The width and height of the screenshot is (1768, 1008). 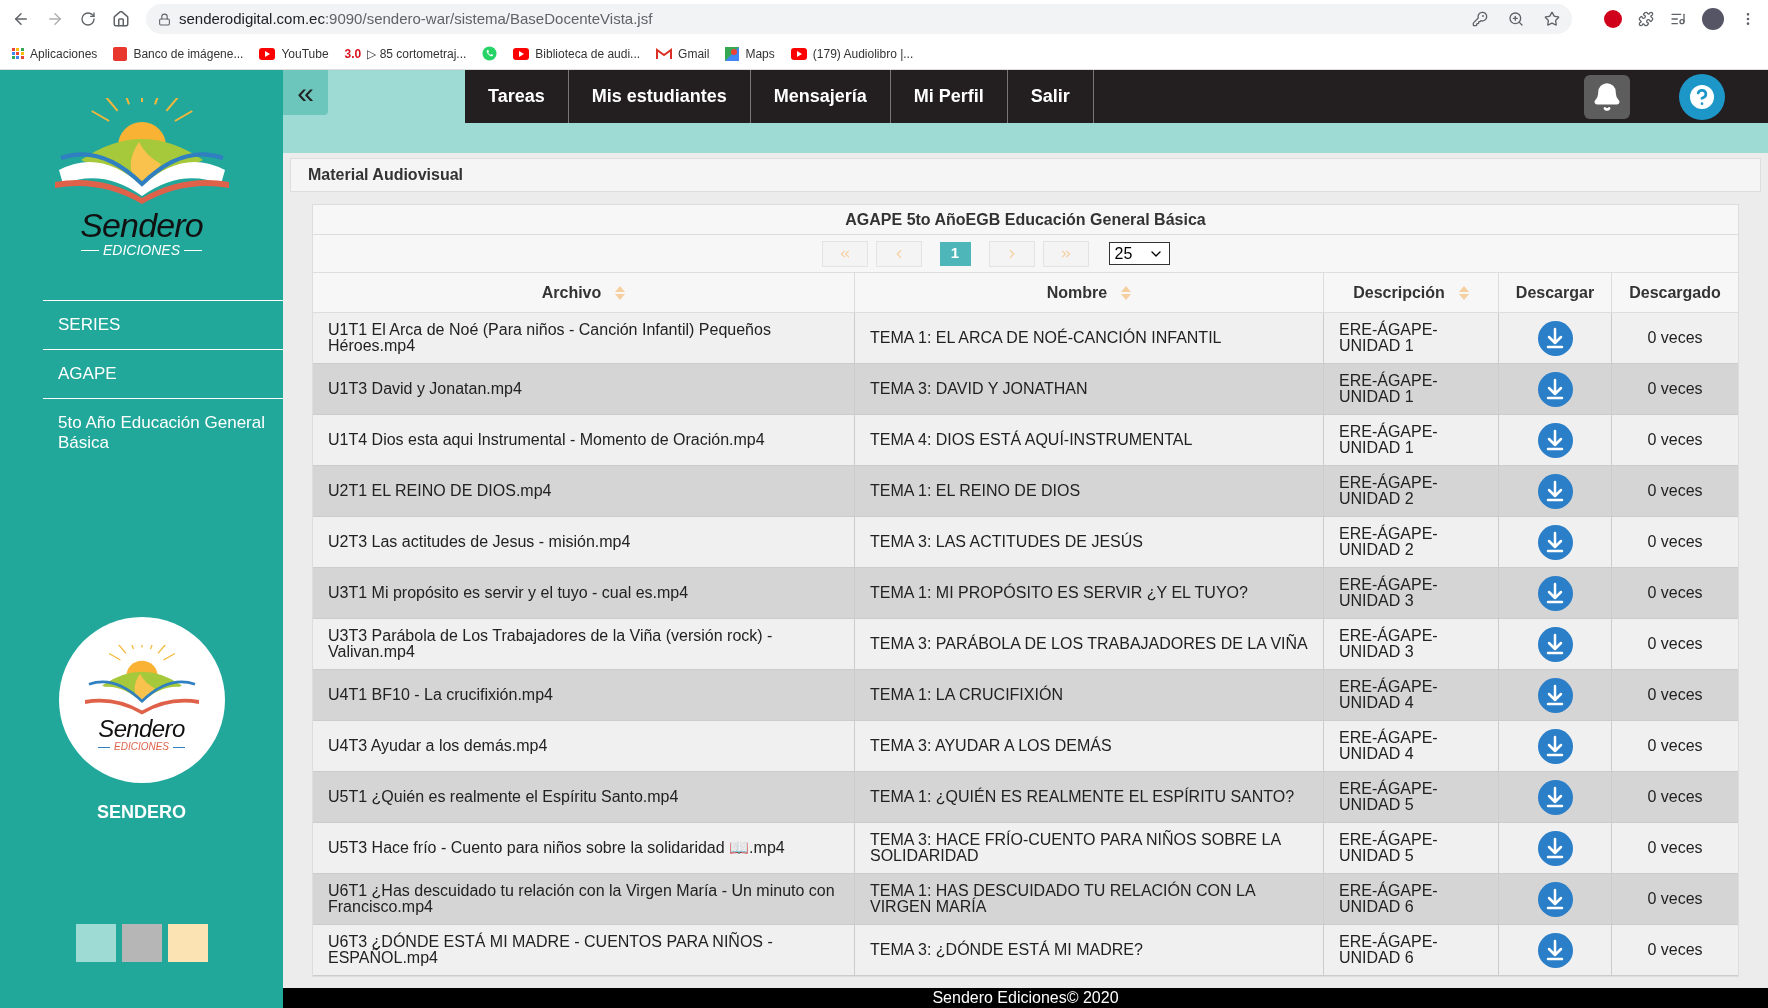 What do you see at coordinates (1089, 292) in the screenshot?
I see `column-header: Nombre` at bounding box center [1089, 292].